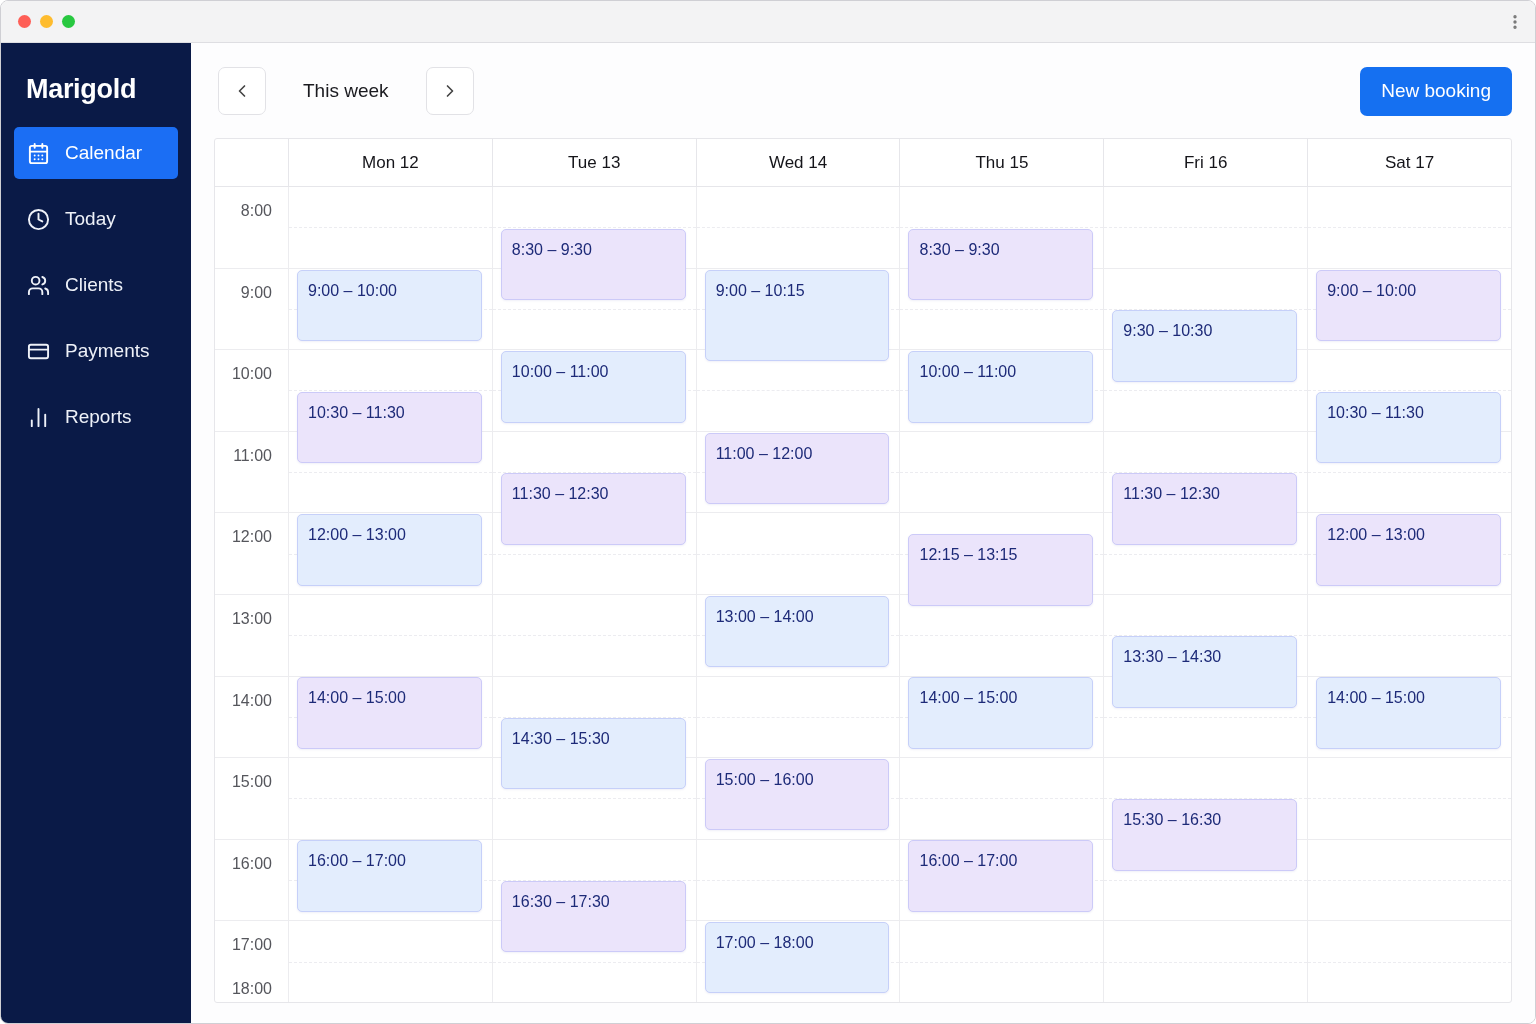  I want to click on sidebar-item: Today, so click(96, 219).